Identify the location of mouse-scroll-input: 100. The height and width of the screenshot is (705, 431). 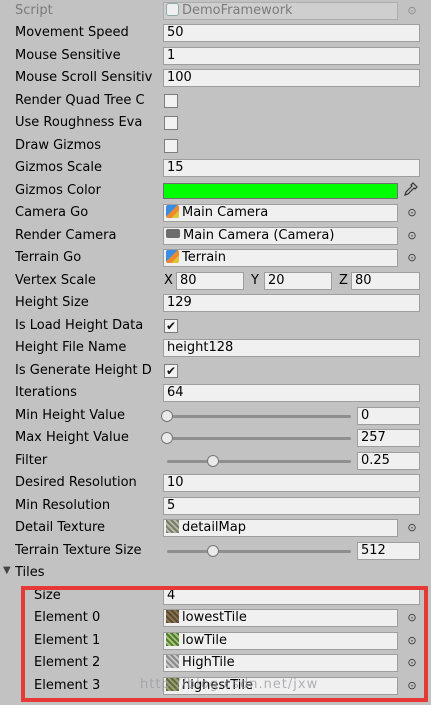
(291, 78).